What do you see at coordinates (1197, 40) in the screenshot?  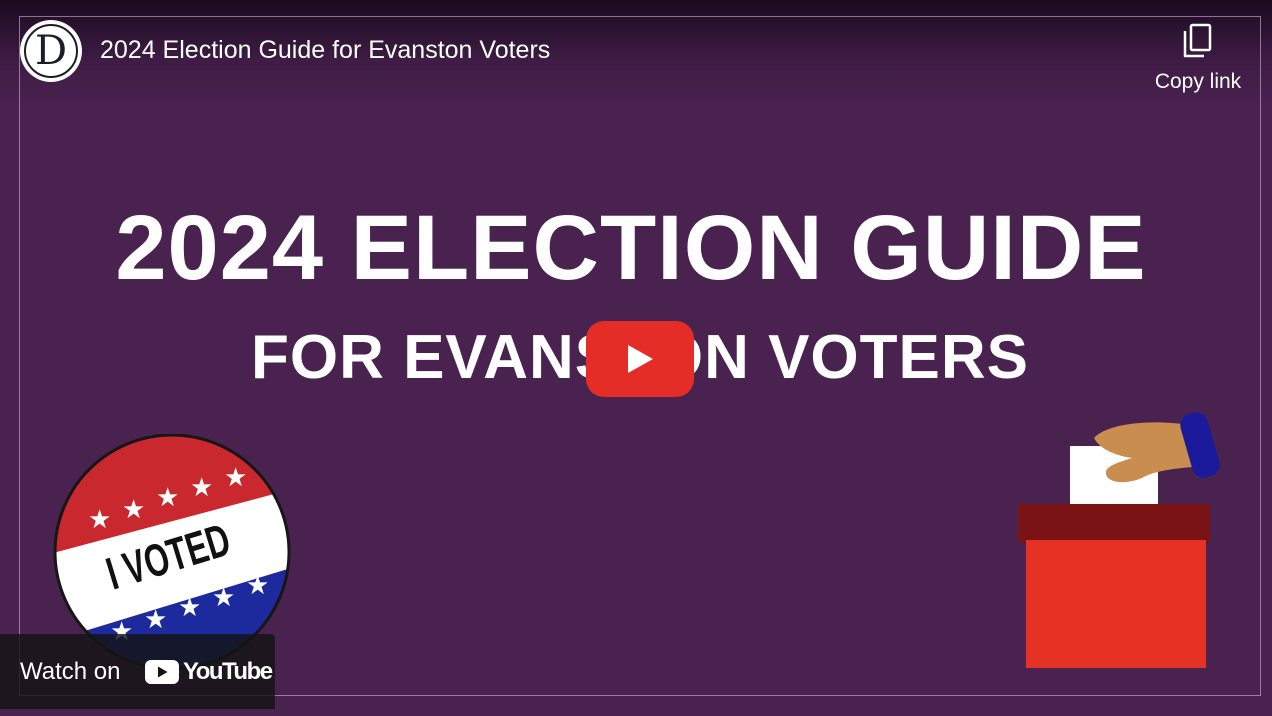 I see `copy-icon` at bounding box center [1197, 40].